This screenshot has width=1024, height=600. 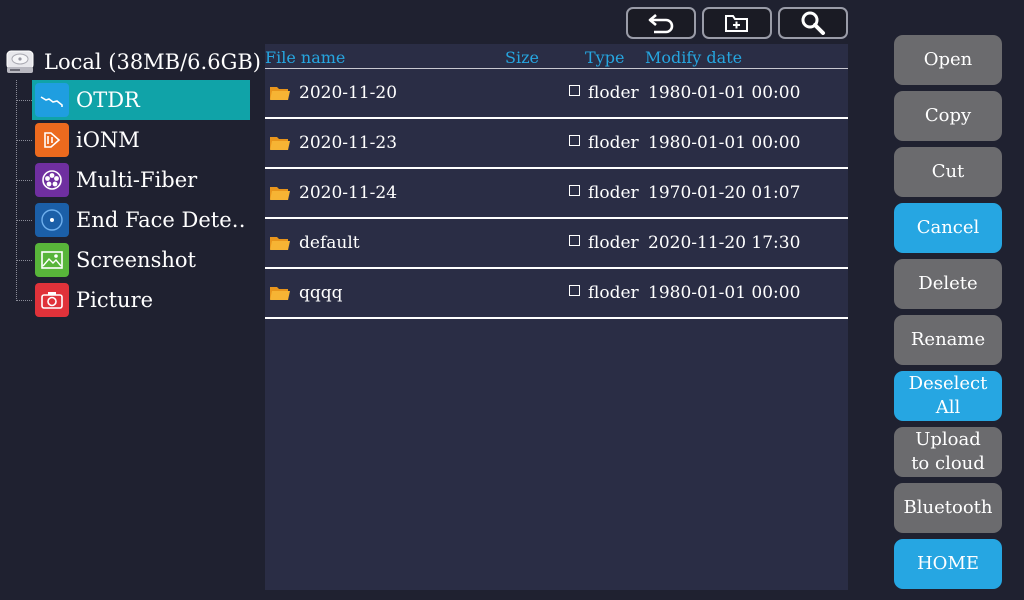 I want to click on table-row: 2020-11-20 floder 1980-01-01 00:00, so click(x=556, y=94).